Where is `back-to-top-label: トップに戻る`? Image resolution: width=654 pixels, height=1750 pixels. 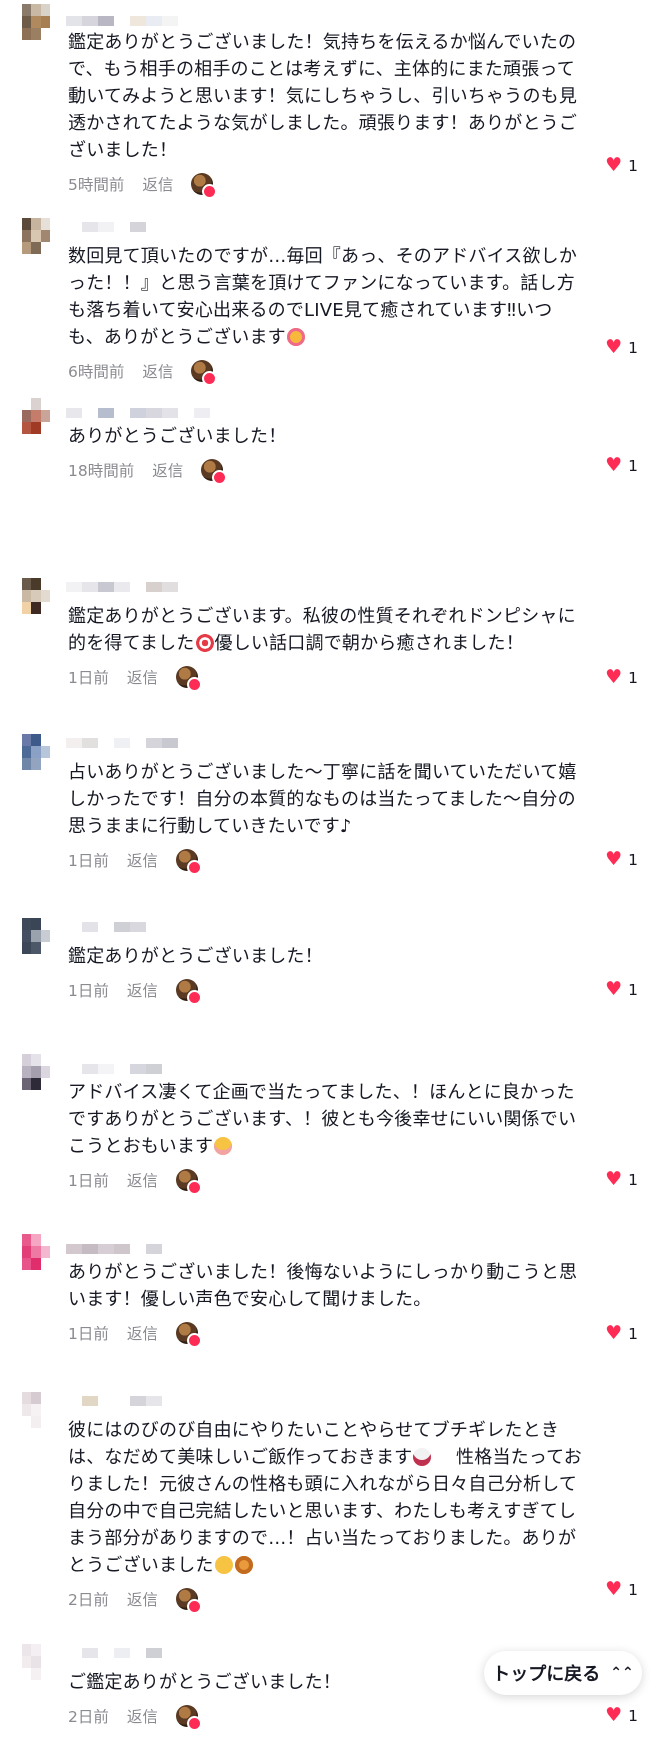
back-to-top-label: トップに戻る is located at coordinates (546, 1674).